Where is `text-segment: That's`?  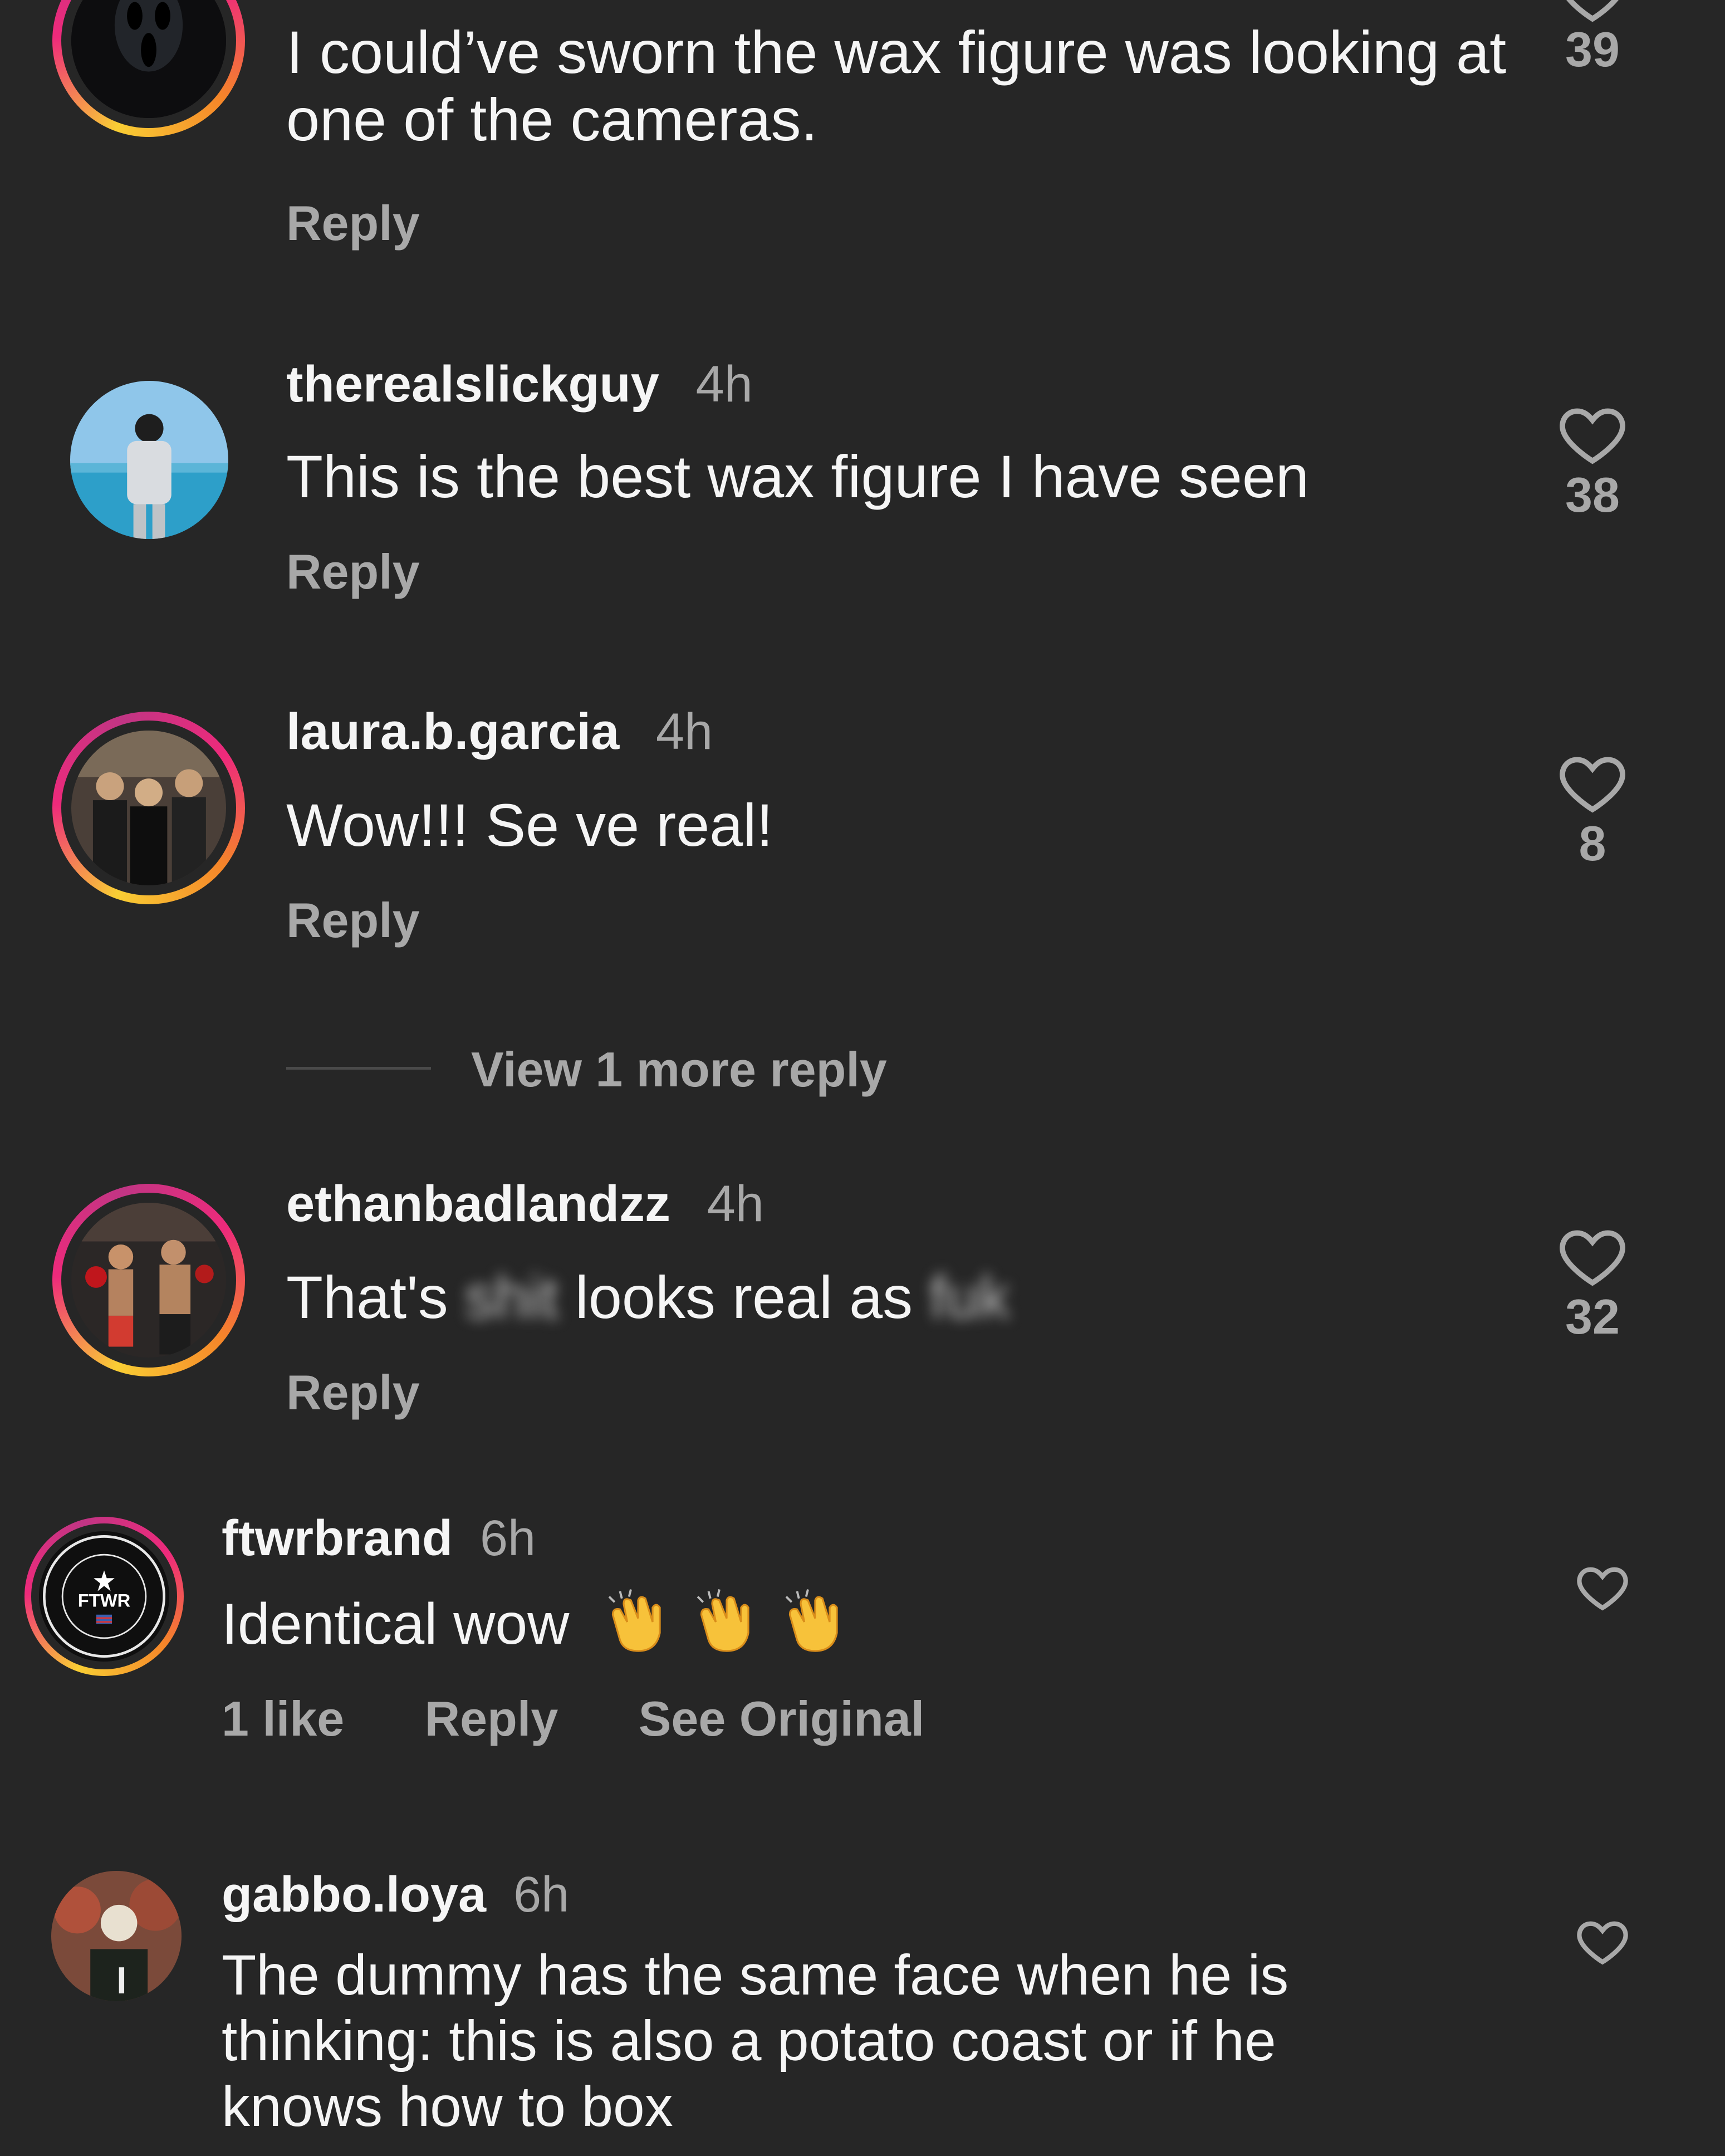
text-segment: That's is located at coordinates (367, 1297).